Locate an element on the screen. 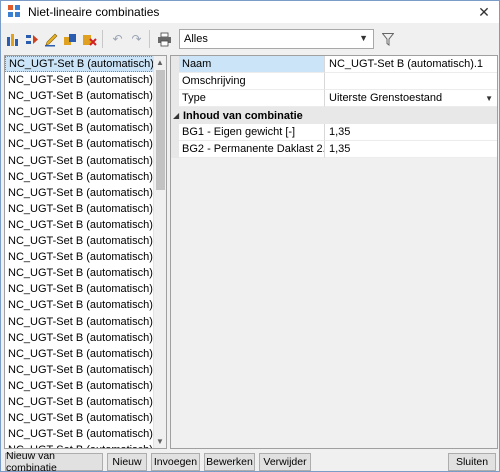 This screenshot has width=500, height=472. toolbar: ↶ ↷ Alles ▼ is located at coordinates (250, 39).